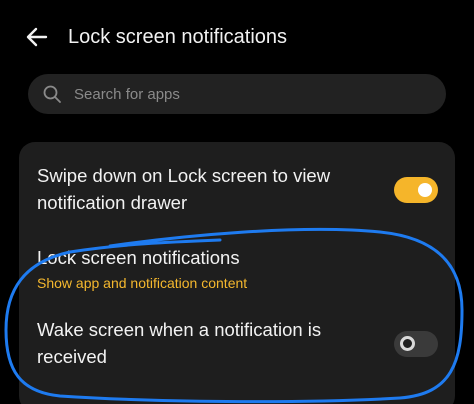  What do you see at coordinates (142, 283) in the screenshot?
I see `lock-screen-notifications-value: Show app and notification content` at bounding box center [142, 283].